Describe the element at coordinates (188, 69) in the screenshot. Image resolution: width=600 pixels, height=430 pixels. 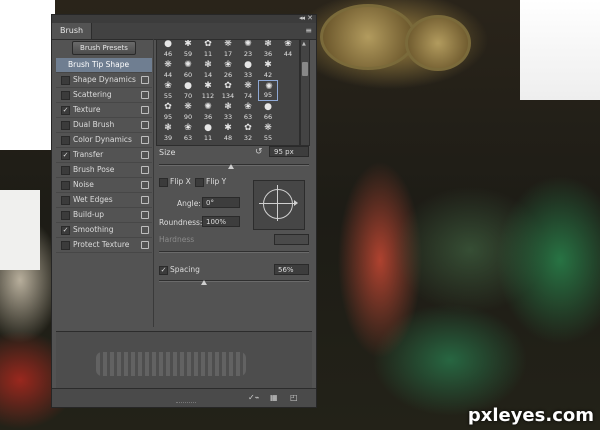
I see `brush-tip-cell: ✺ 60` at that location.